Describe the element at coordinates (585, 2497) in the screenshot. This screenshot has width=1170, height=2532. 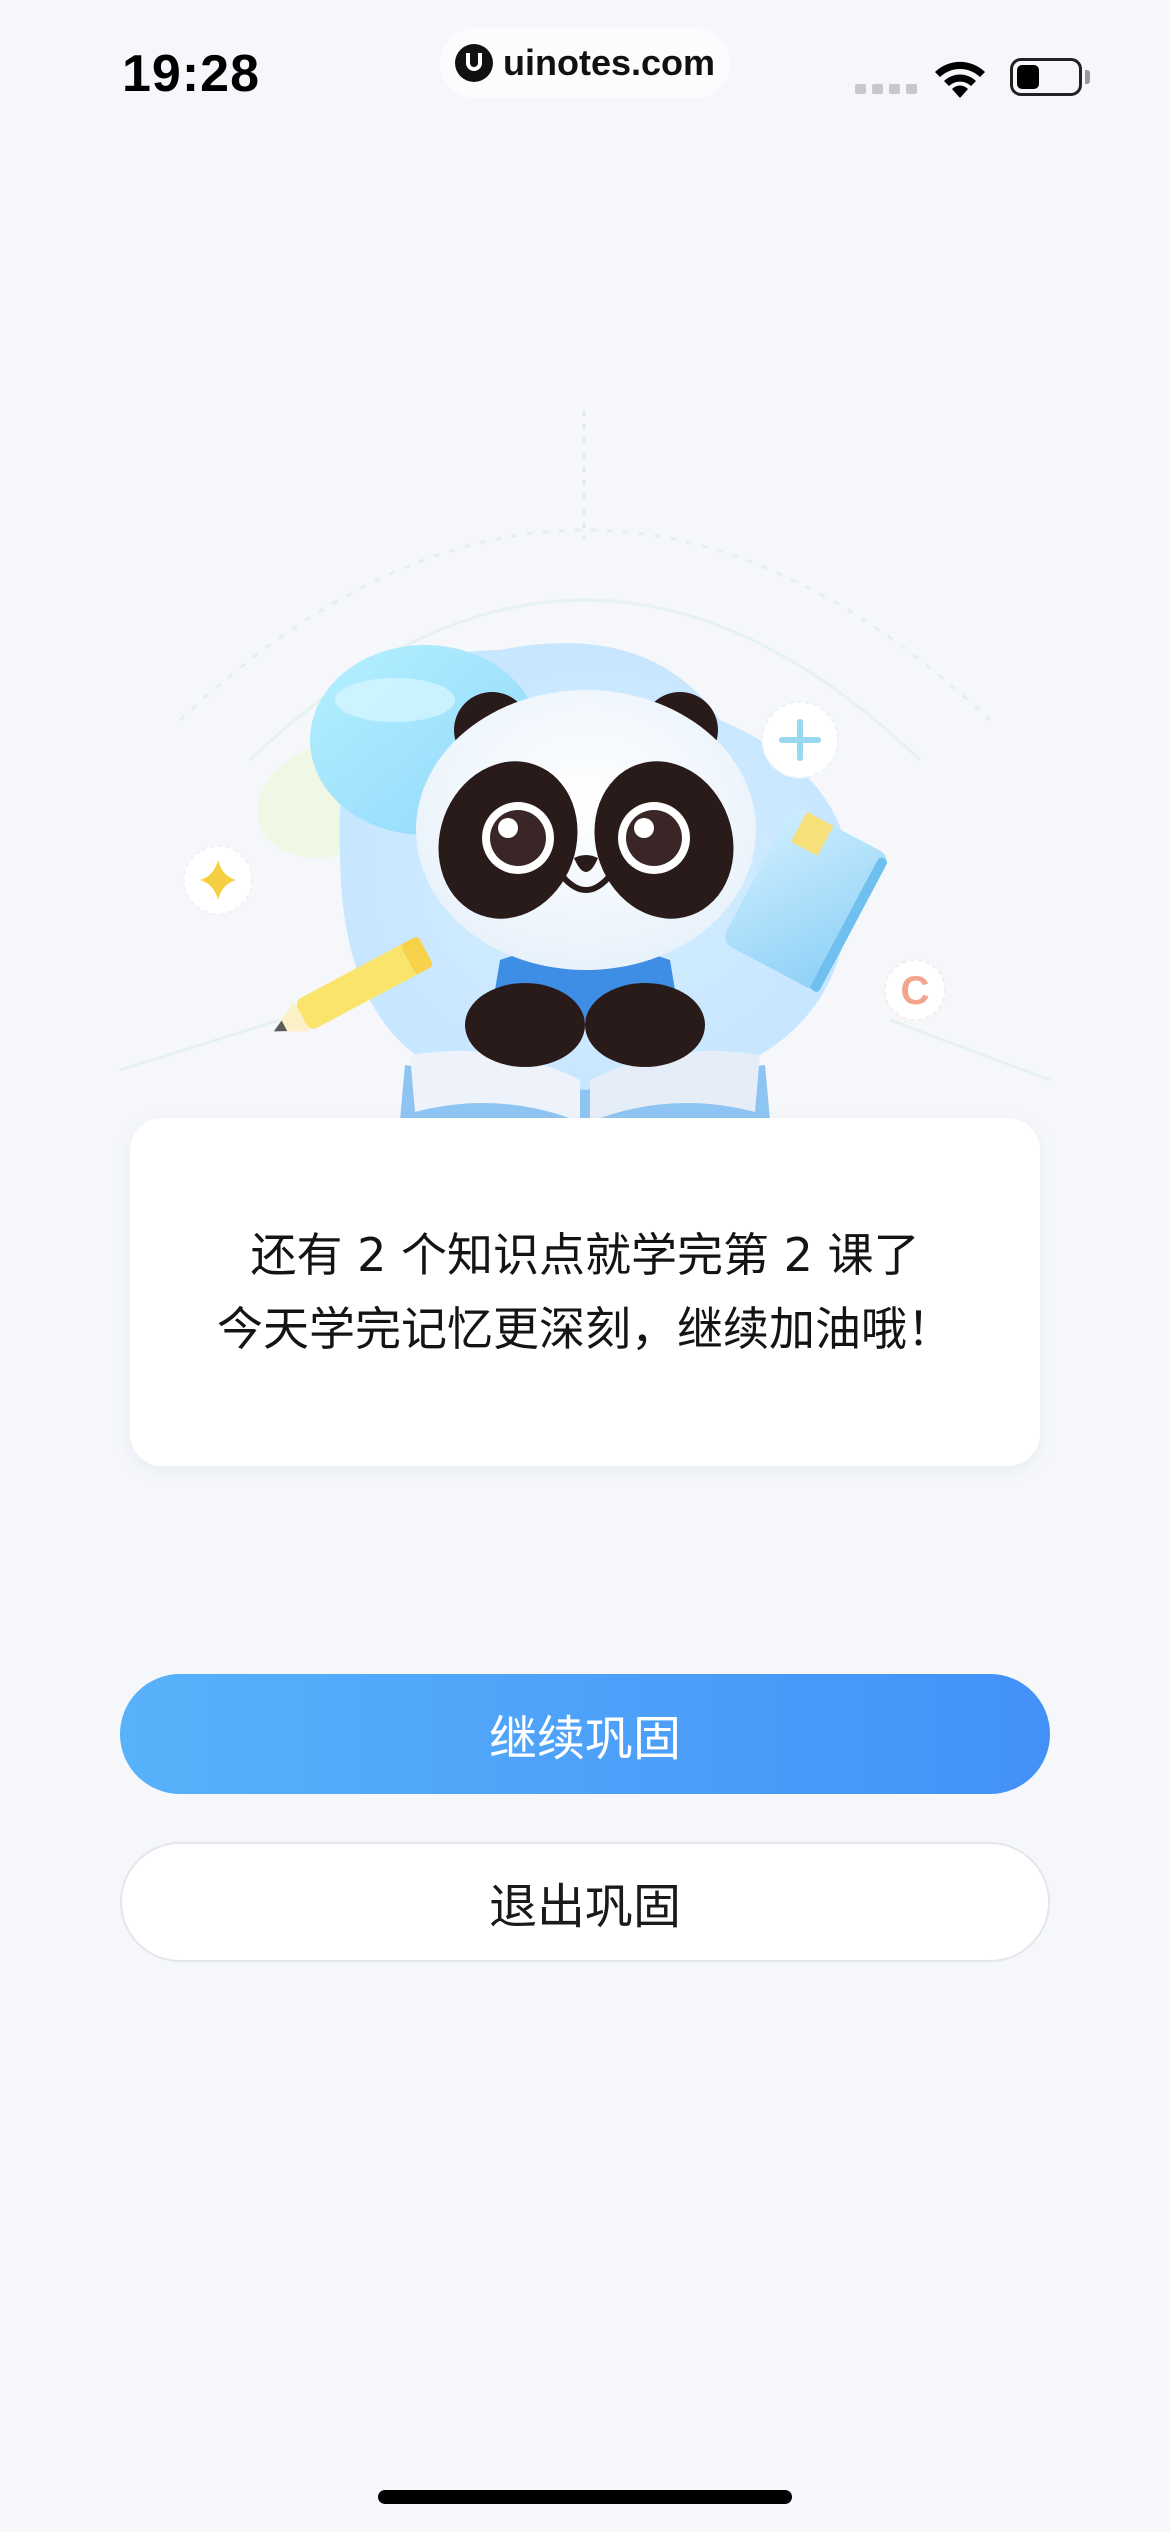
I see `home-indicator` at that location.